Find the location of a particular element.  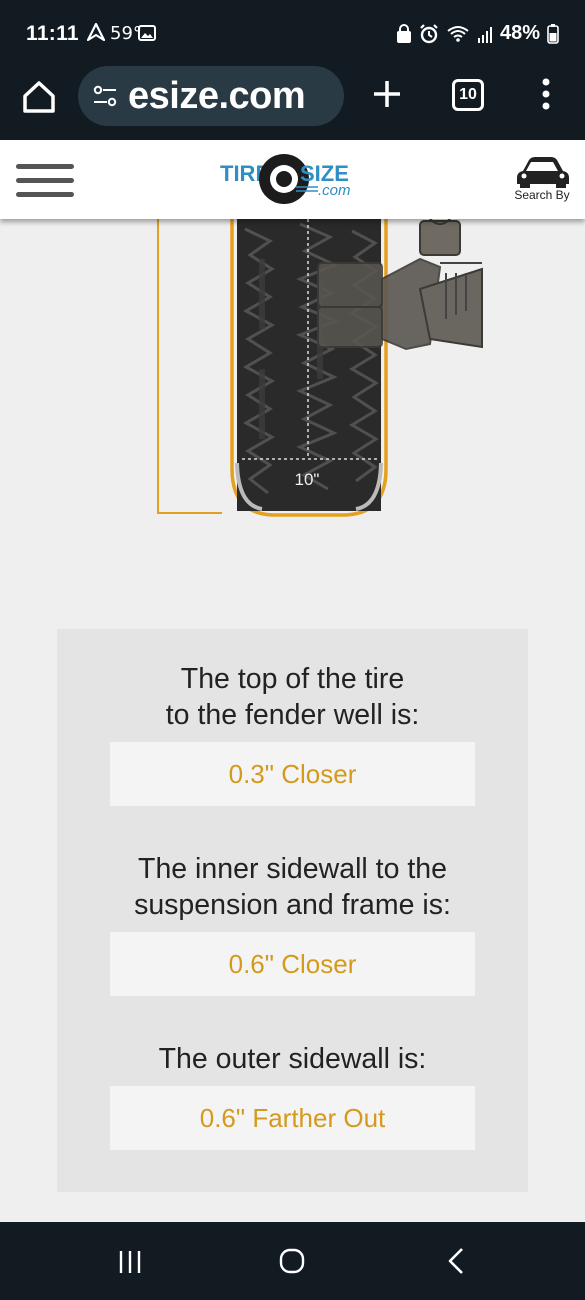

system-navigation-bar is located at coordinates (292, 1261).